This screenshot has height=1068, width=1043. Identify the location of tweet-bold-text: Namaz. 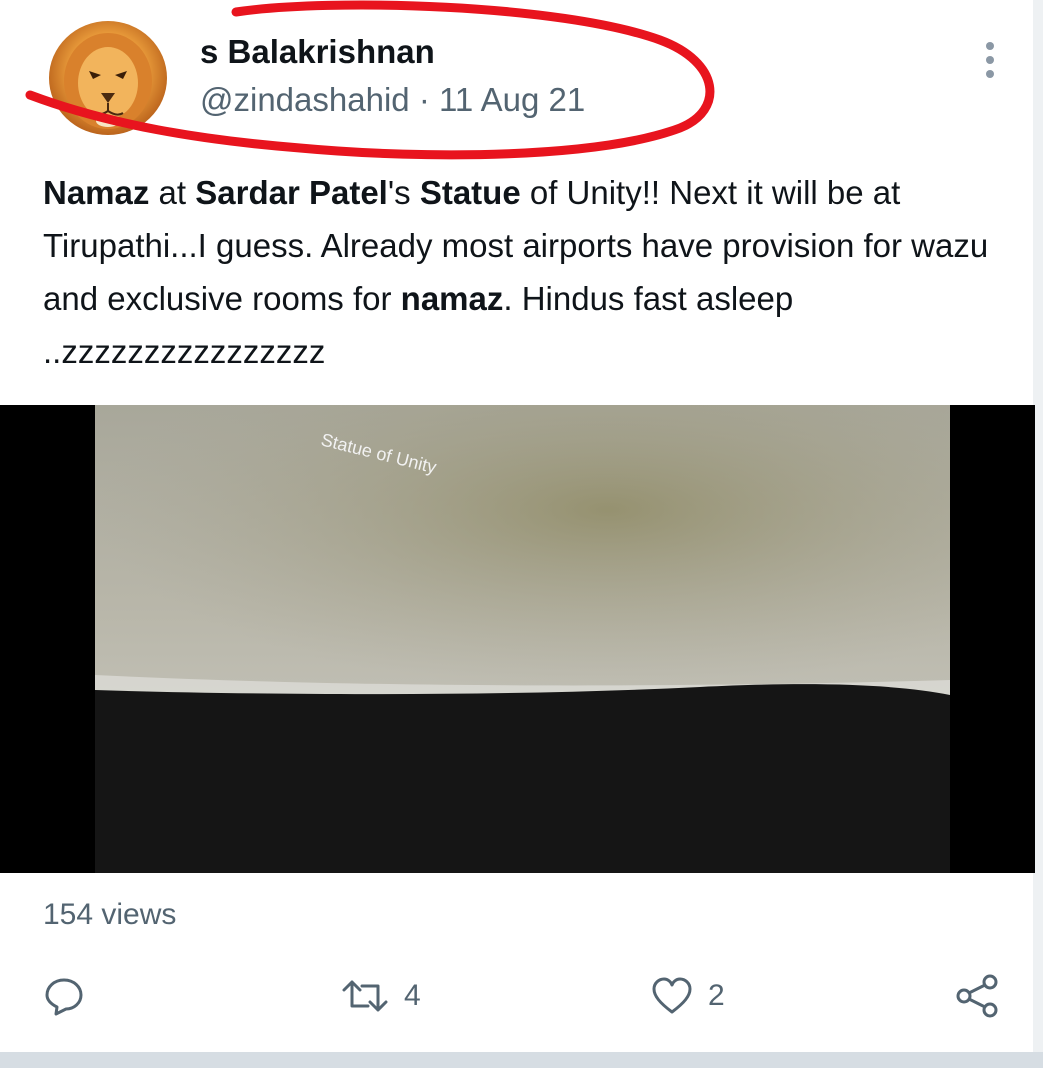
(96, 192).